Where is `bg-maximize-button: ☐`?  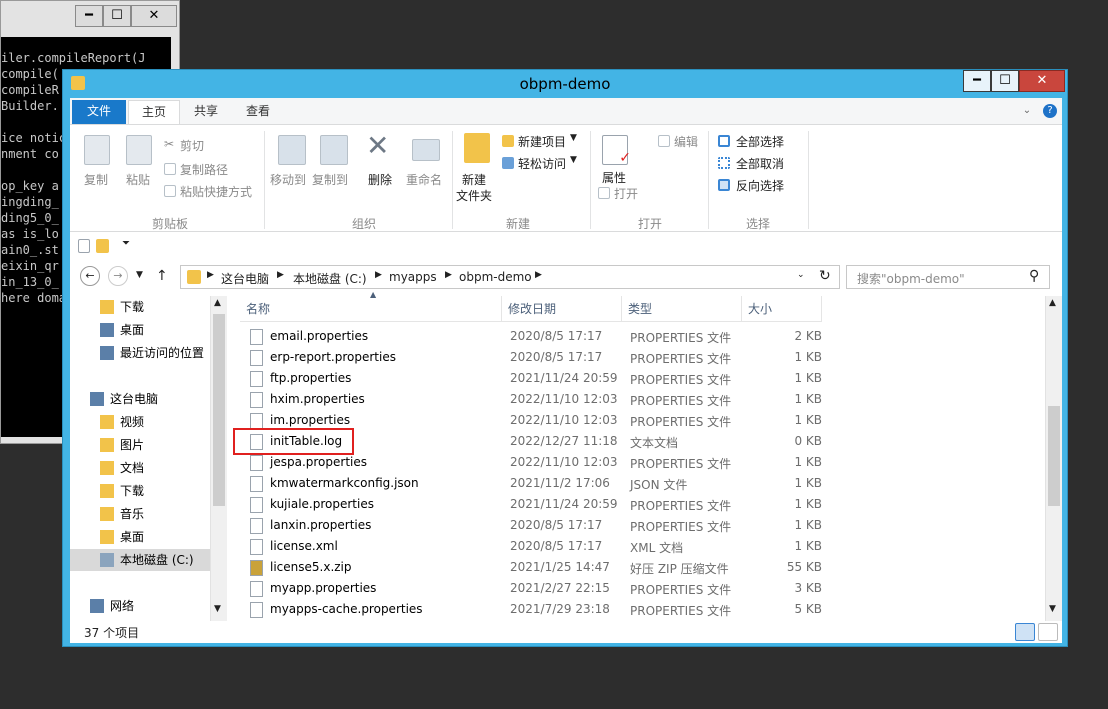 bg-maximize-button: ☐ is located at coordinates (117, 16).